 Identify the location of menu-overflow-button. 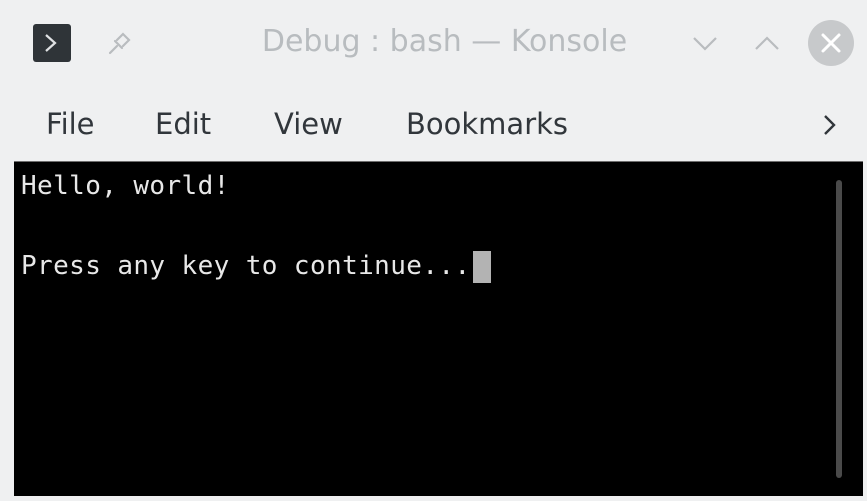
(829, 125).